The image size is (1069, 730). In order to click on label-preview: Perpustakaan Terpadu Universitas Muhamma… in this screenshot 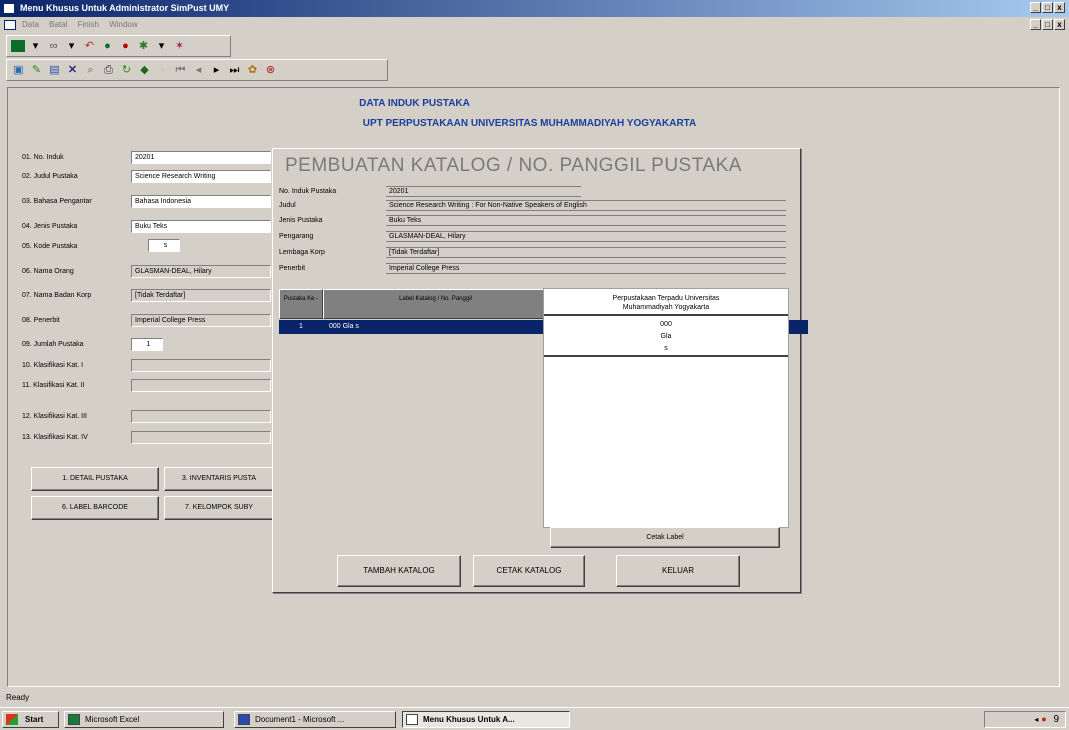, I will do `click(666, 408)`.